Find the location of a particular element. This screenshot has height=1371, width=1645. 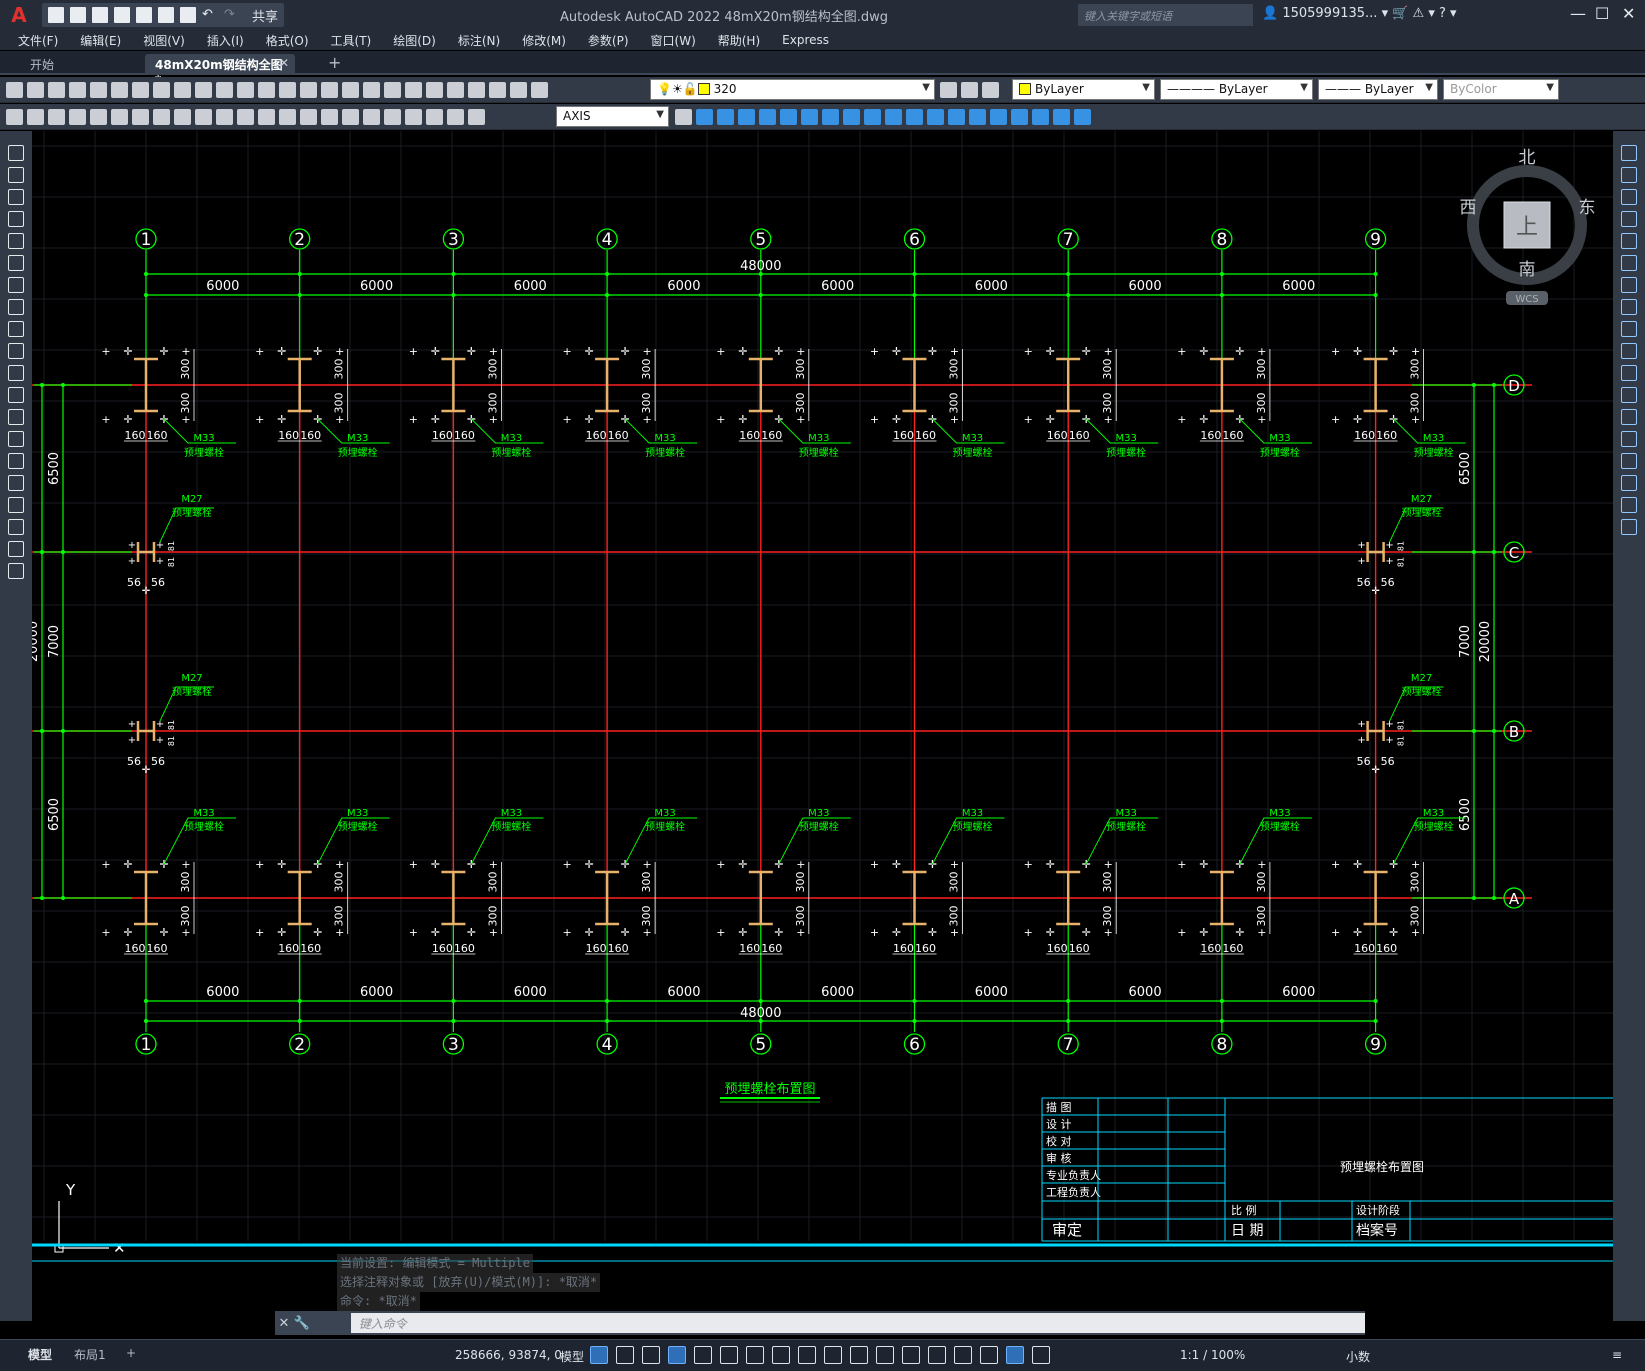

close-command-icon: ✕ is located at coordinates (284, 1323).